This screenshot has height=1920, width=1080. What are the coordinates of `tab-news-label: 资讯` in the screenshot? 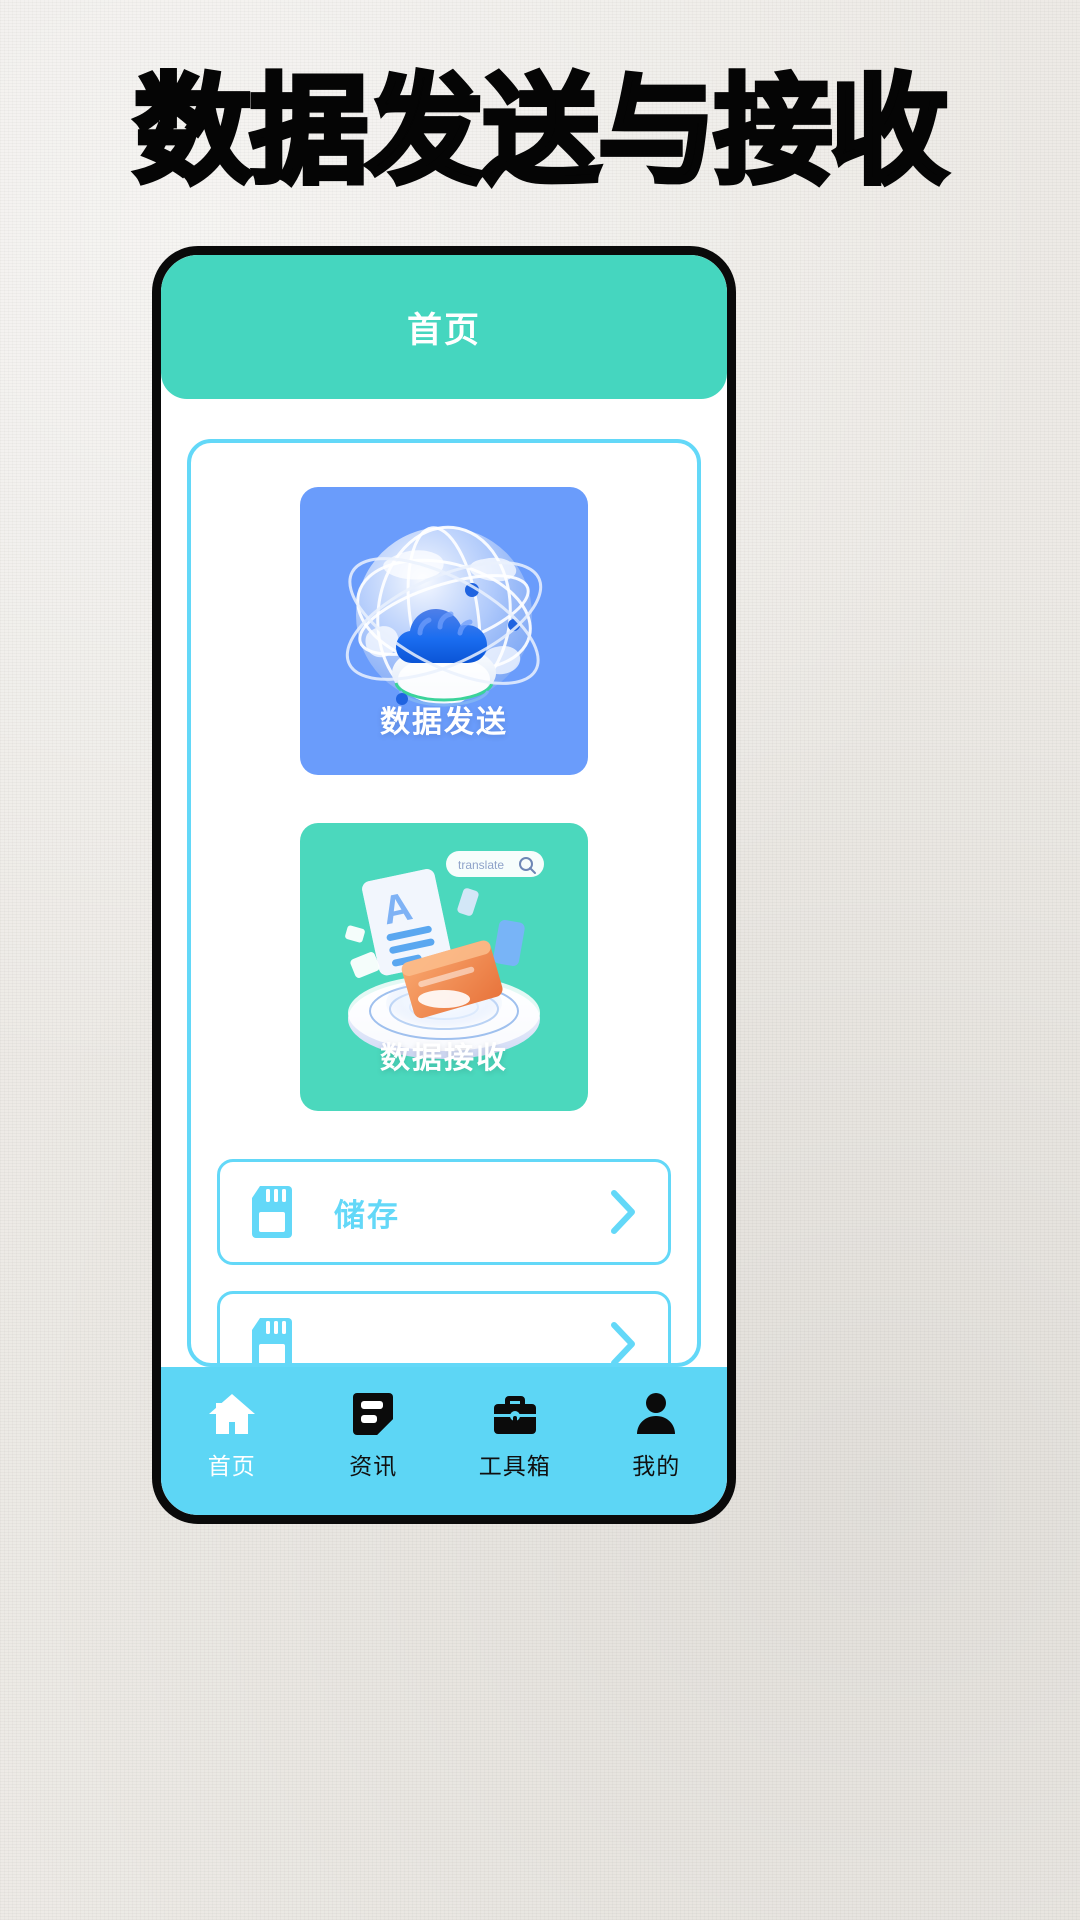 It's located at (373, 1466).